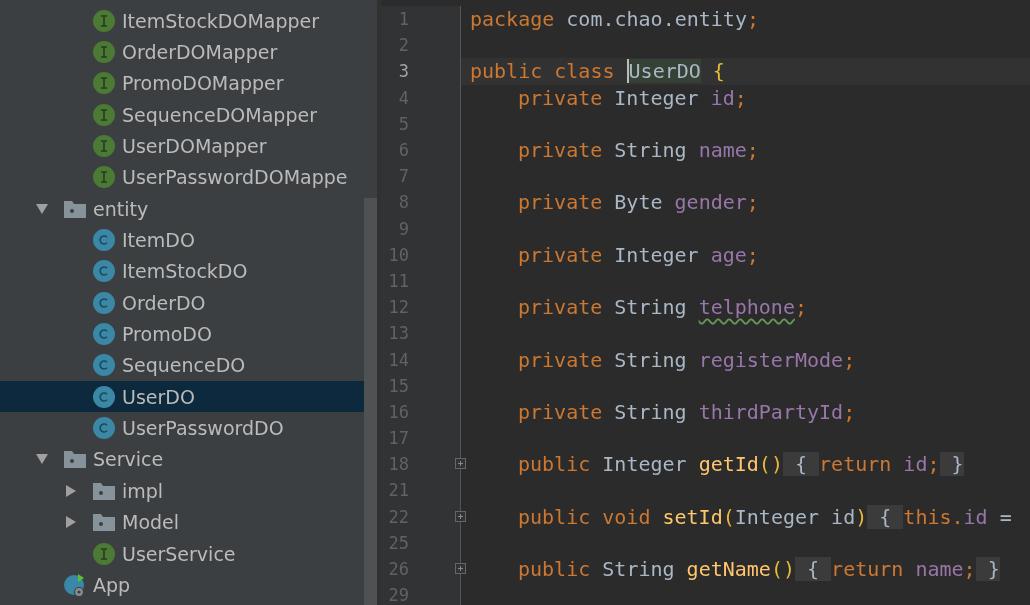 Image resolution: width=1030 pixels, height=605 pixels. Describe the element at coordinates (741, 464) in the screenshot. I see `code-line: public Integer getId() { return id; }` at that location.